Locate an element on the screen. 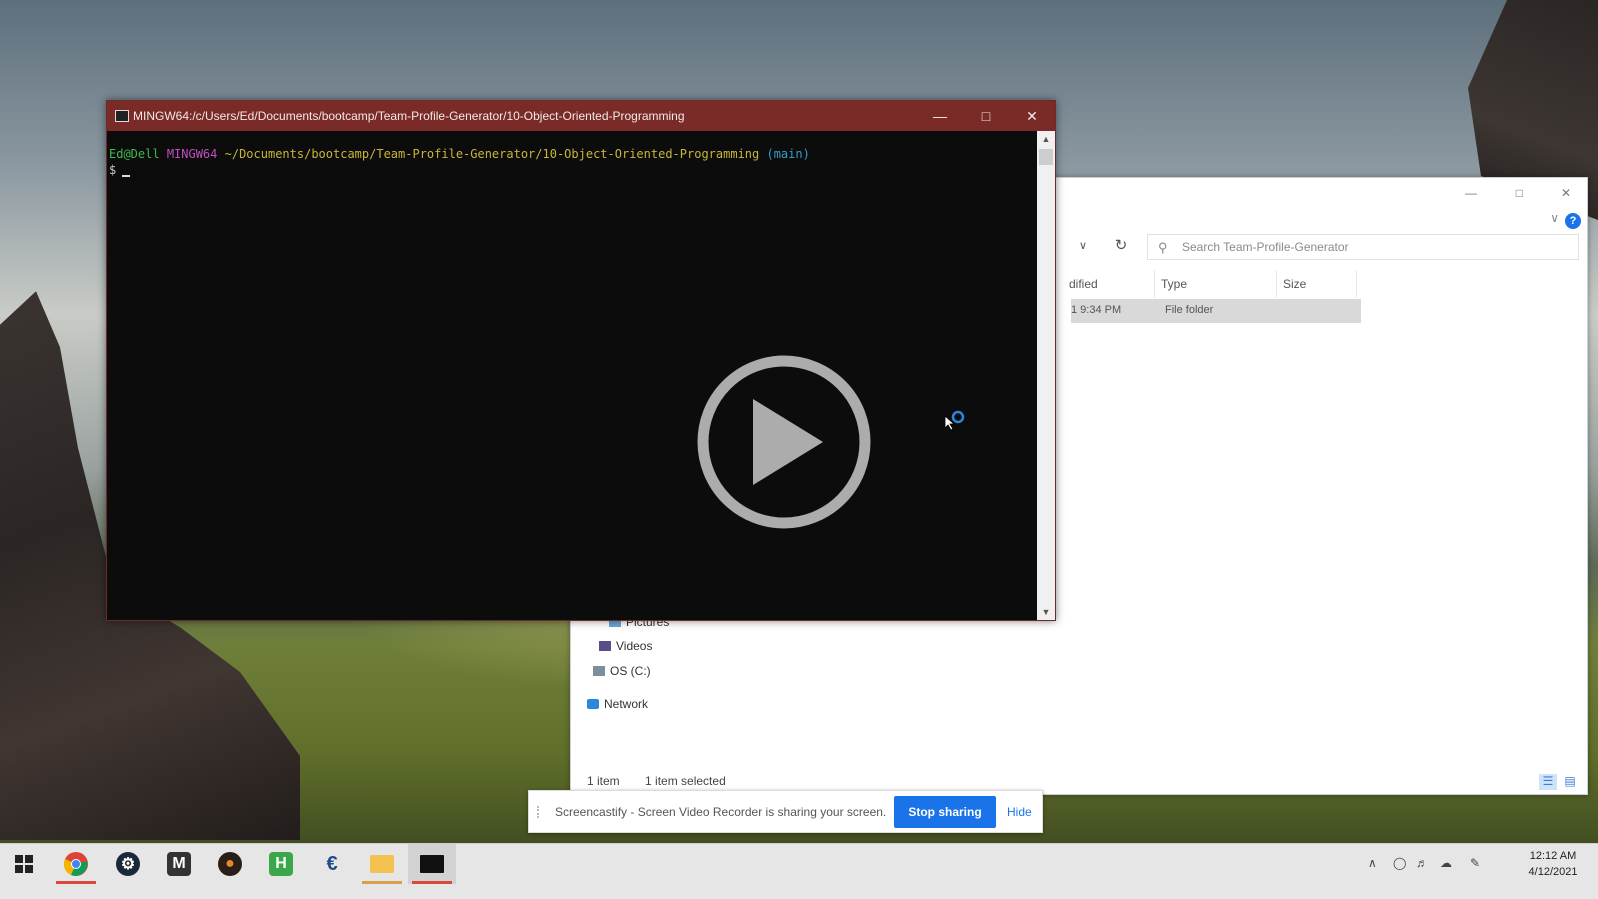 This screenshot has width=1598, height=899. help-icon: ? is located at coordinates (1573, 221).